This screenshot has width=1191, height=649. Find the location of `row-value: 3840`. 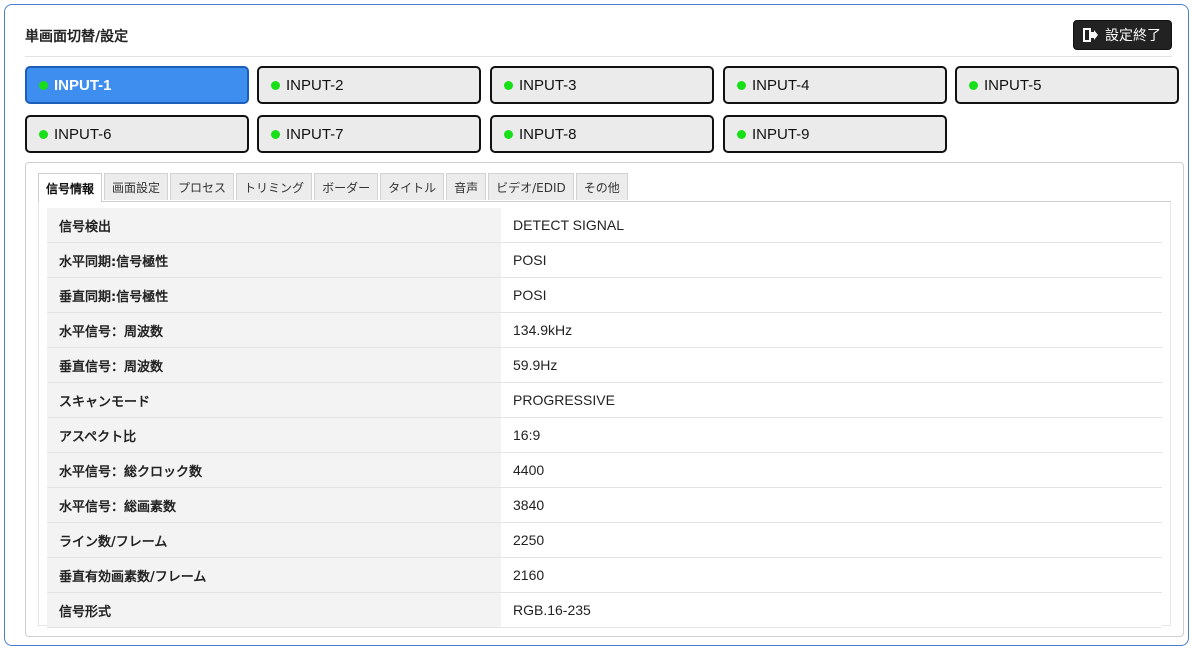

row-value: 3840 is located at coordinates (831, 505).